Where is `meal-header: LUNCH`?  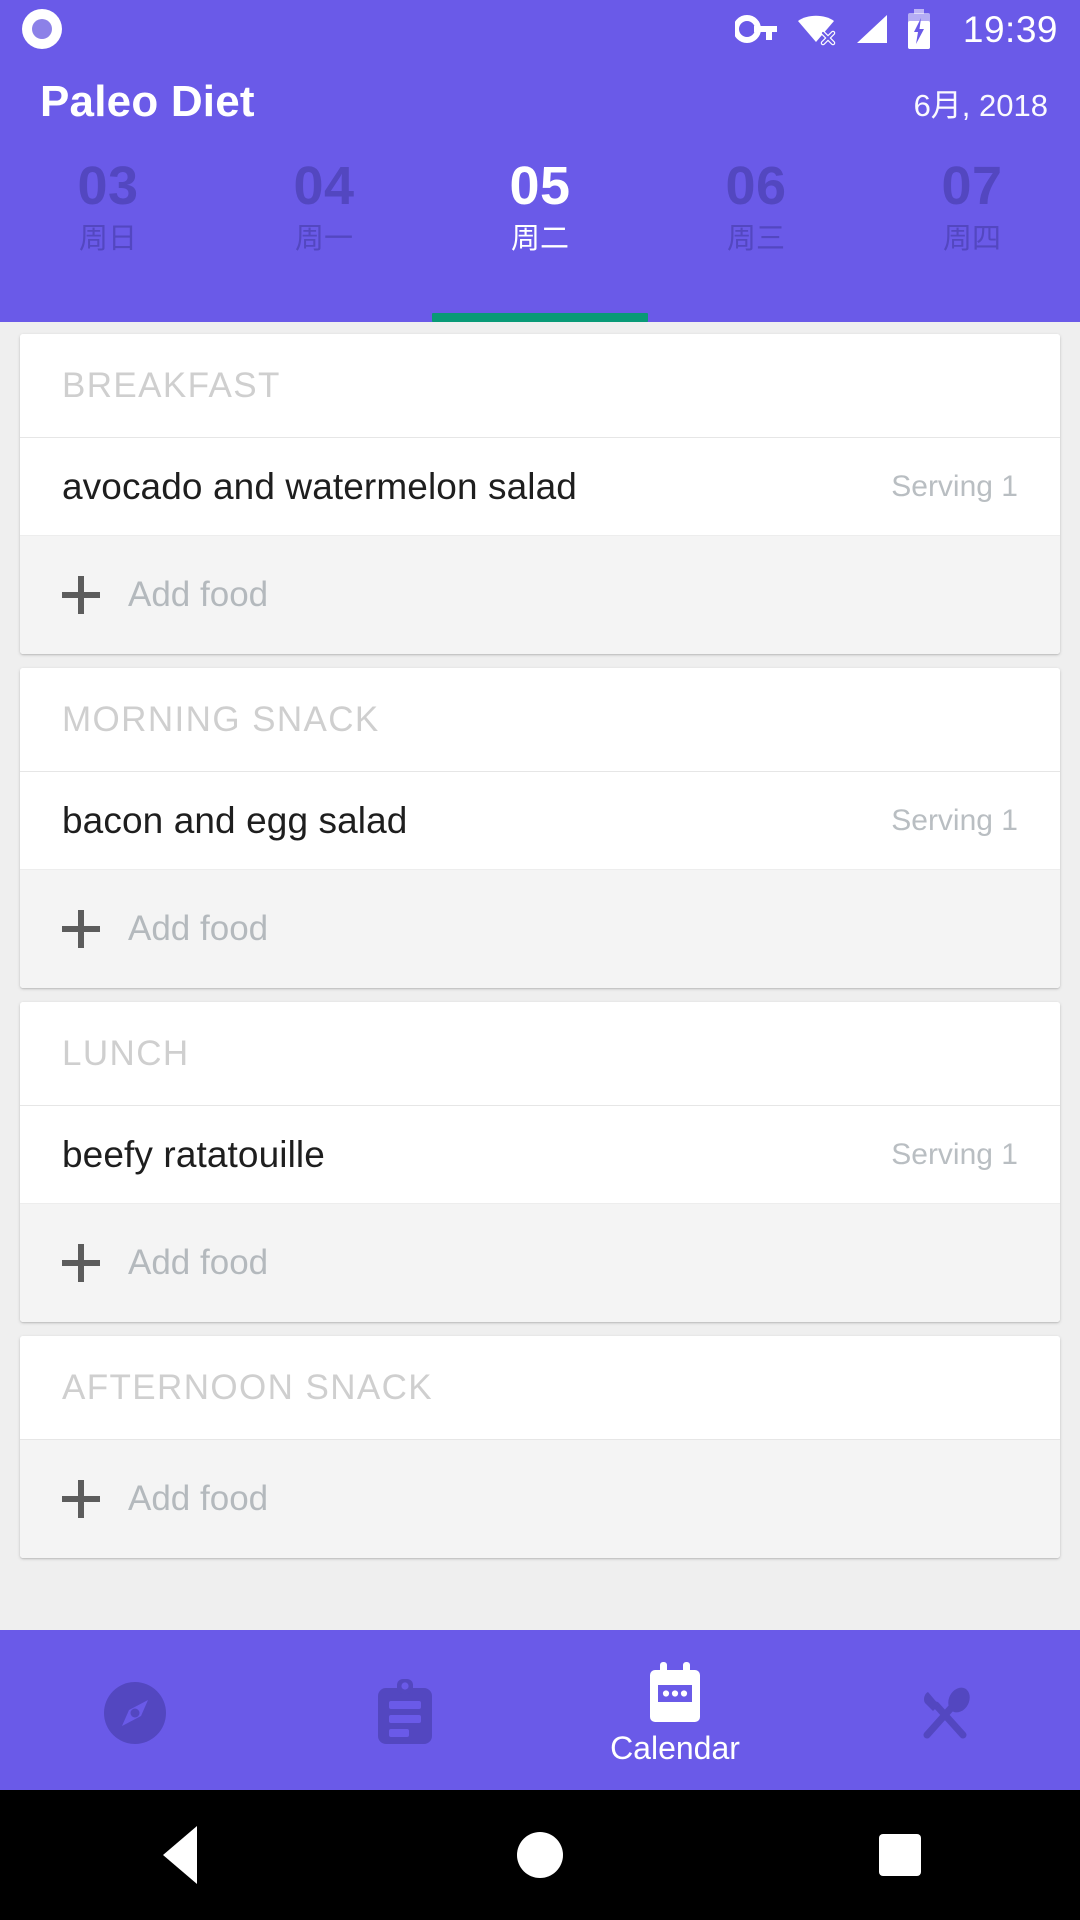
meal-header: LUNCH is located at coordinates (540, 1054).